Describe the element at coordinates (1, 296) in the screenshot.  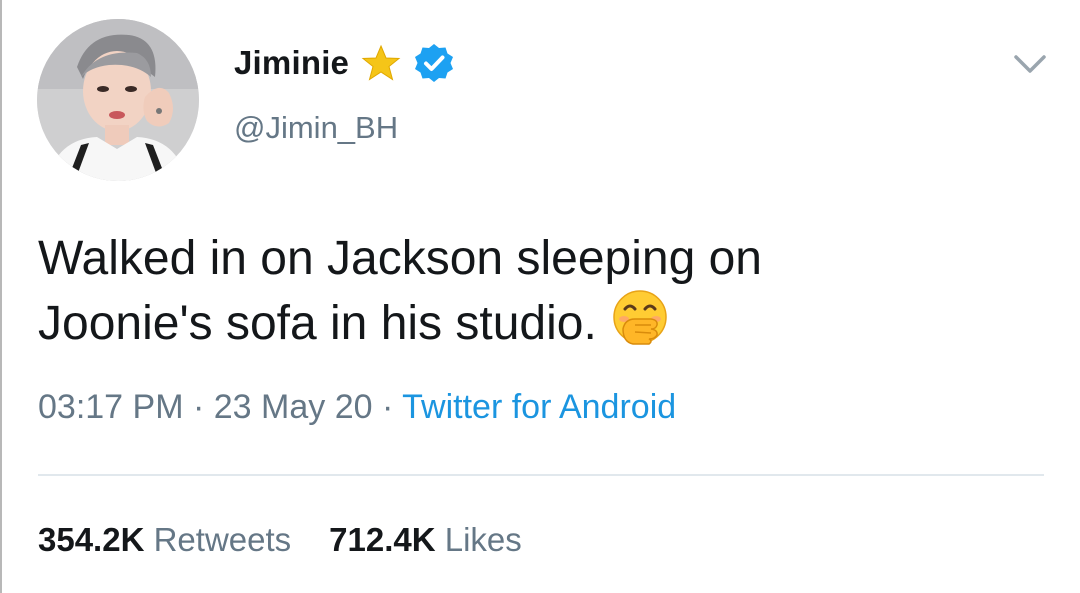
I see `left-border` at that location.